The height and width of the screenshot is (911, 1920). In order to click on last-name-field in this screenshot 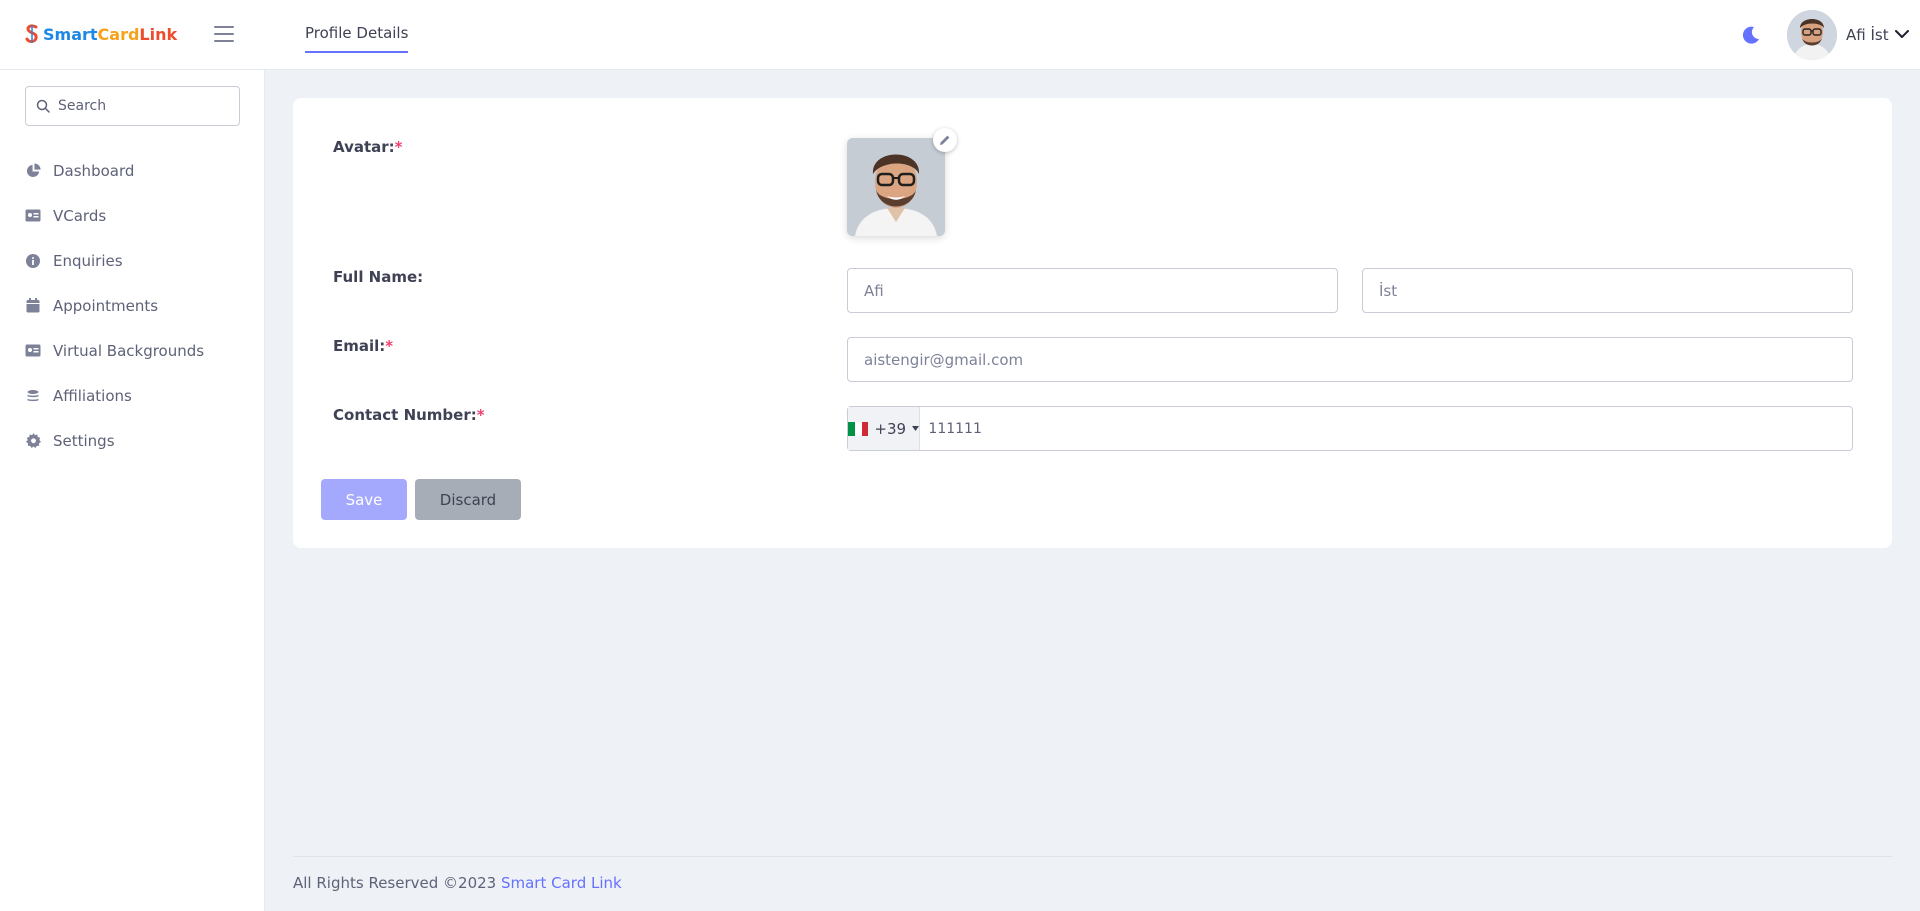, I will do `click(1607, 290)`.